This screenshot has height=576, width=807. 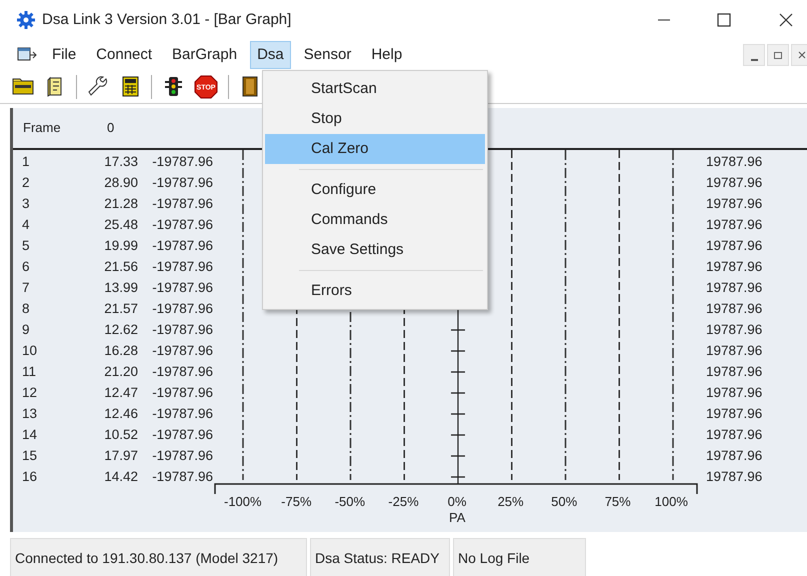 What do you see at coordinates (671, 502) in the screenshot?
I see `axis-tick-label: 100%` at bounding box center [671, 502].